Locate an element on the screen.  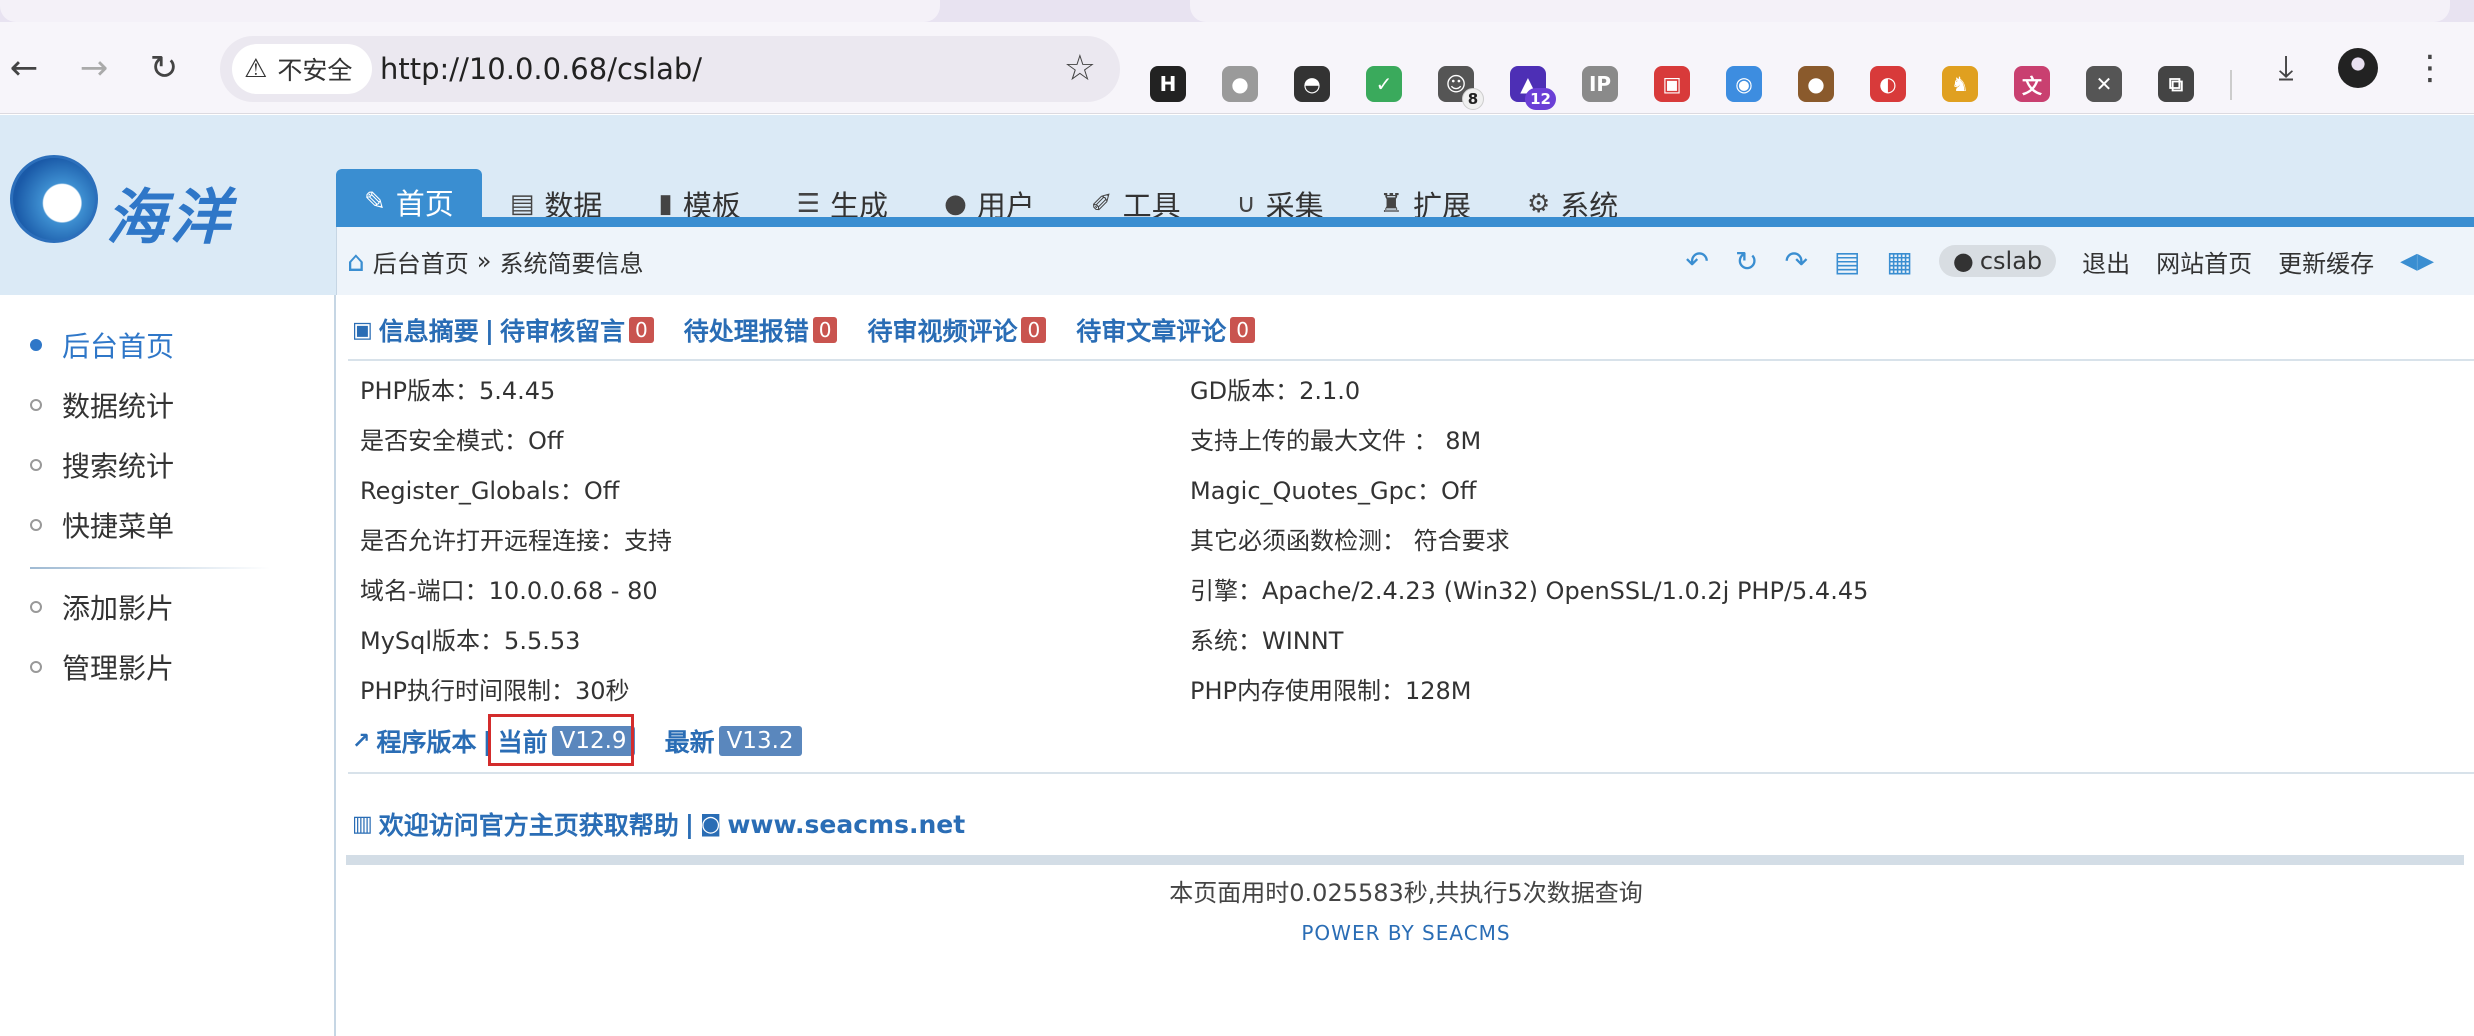
cat-extension-icon: ♞ is located at coordinates (1960, 84).